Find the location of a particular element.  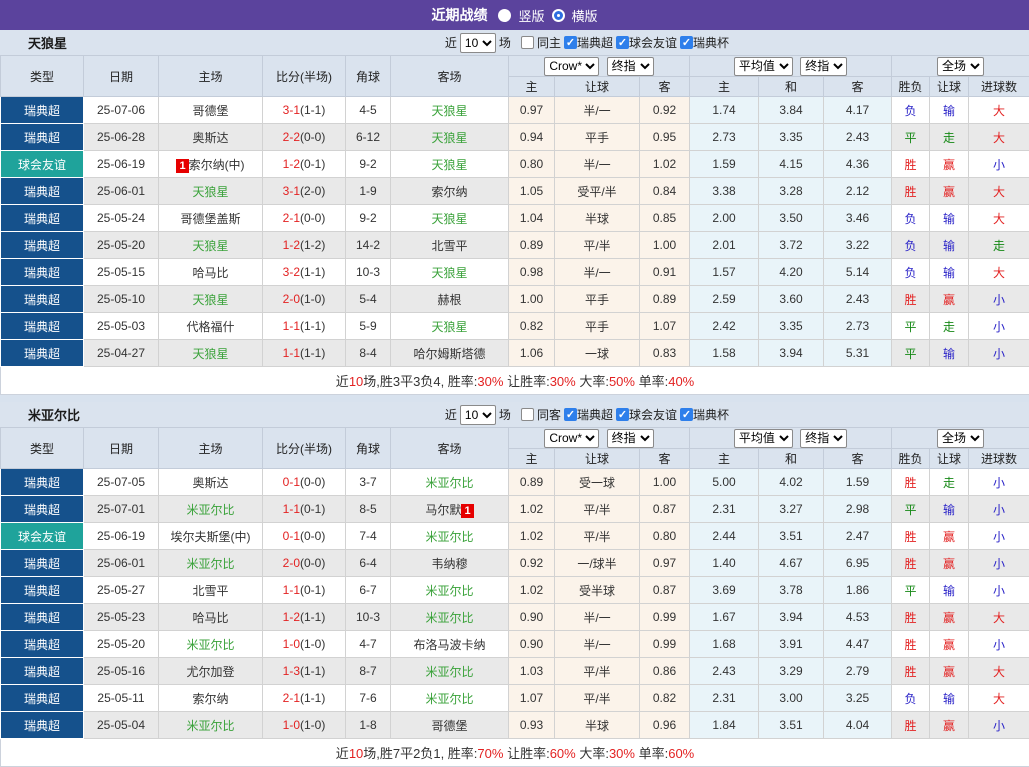

home-team-cell: 哥德堡盖斯 is located at coordinates (211, 218).